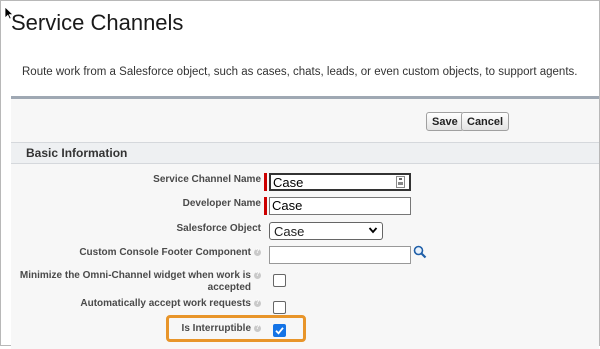  I want to click on salesforce-object-label: Salesforce Object, so click(218, 228).